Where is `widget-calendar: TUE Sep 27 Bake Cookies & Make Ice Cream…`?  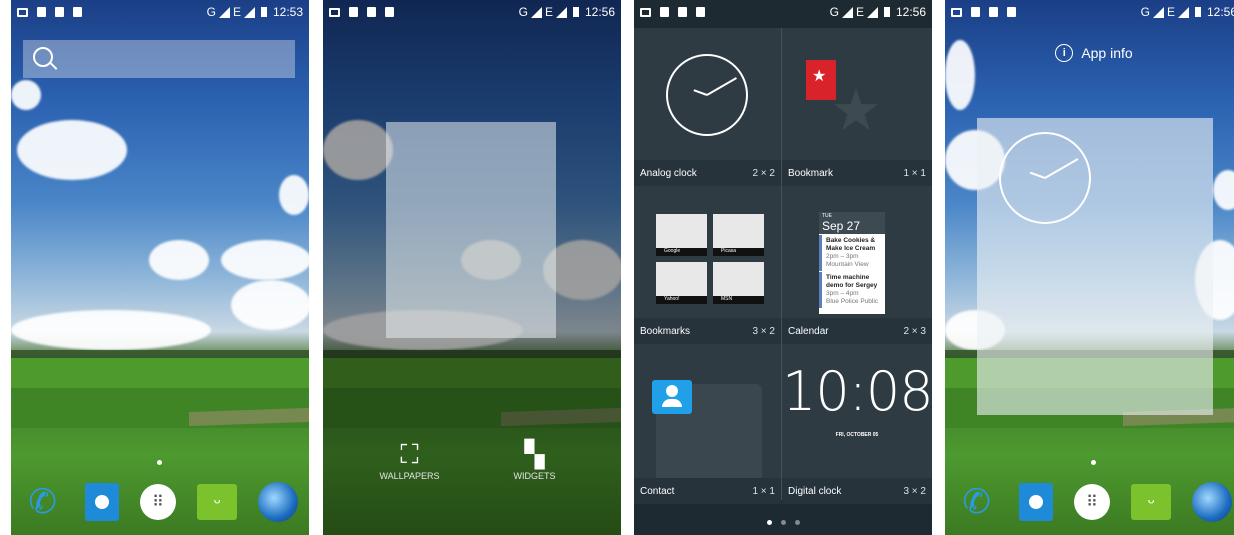 widget-calendar: TUE Sep 27 Bake Cookies & Make Ice Cream… is located at coordinates (857, 265).